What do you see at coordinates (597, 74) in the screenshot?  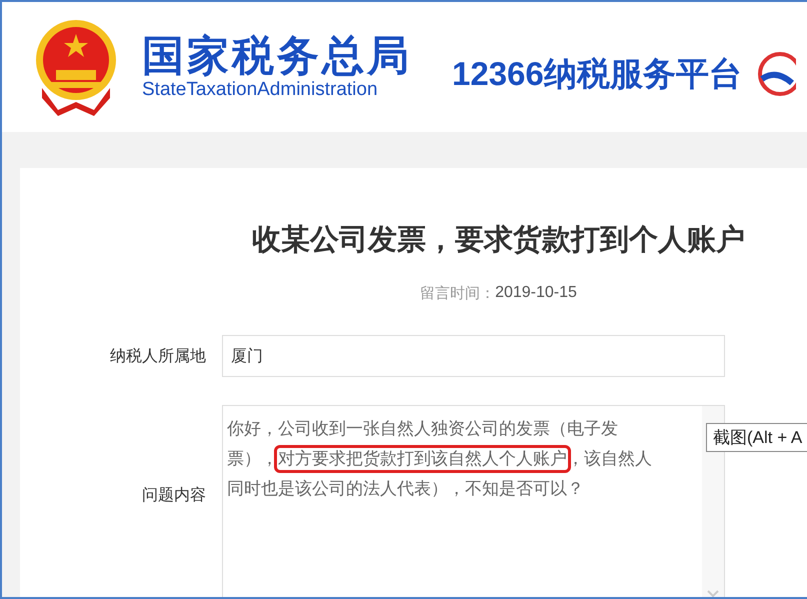 I see `service-name: 12366纳税服务平台` at bounding box center [597, 74].